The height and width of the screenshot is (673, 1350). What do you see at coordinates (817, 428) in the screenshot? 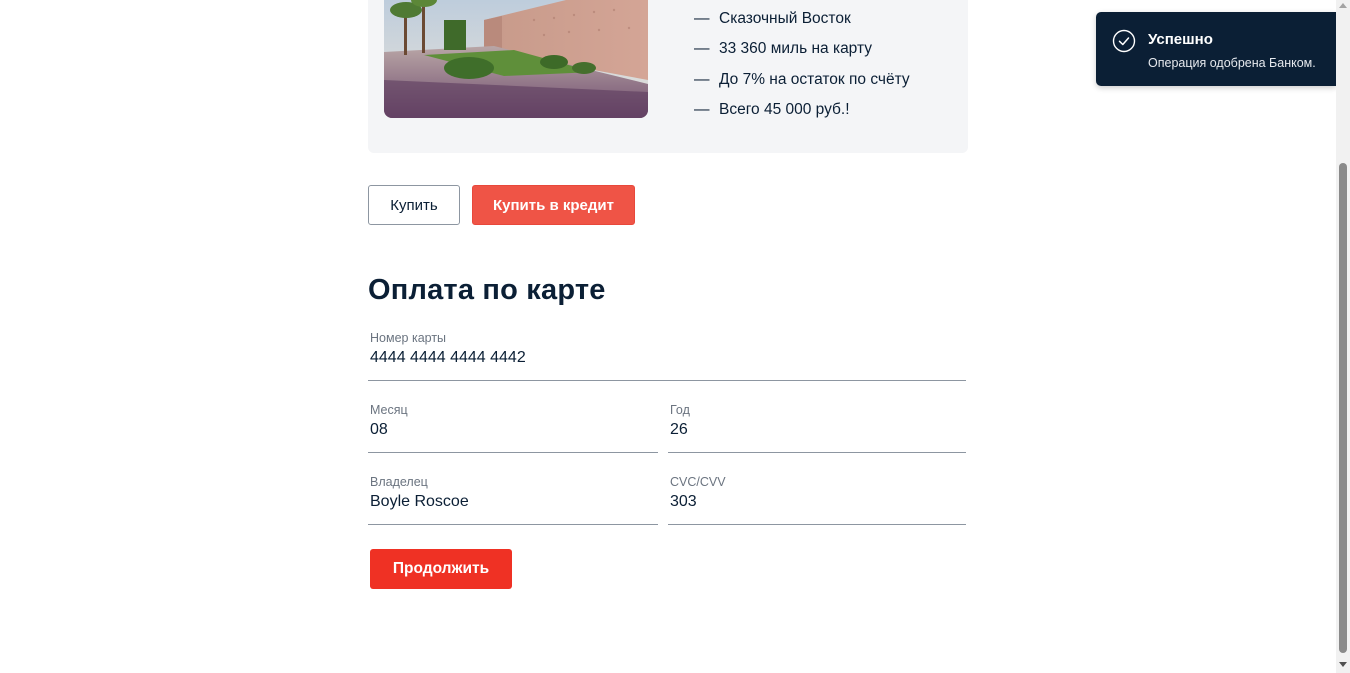
I see `year-field: Год 26` at bounding box center [817, 428].